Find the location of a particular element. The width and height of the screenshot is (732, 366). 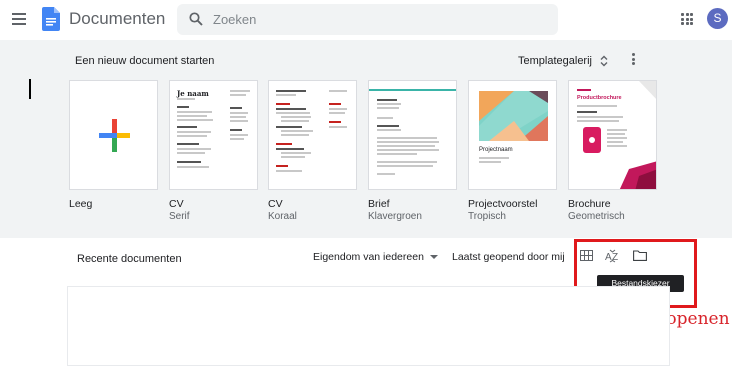

sort-last-opened-button: Laatst geopend door mij is located at coordinates (508, 257).